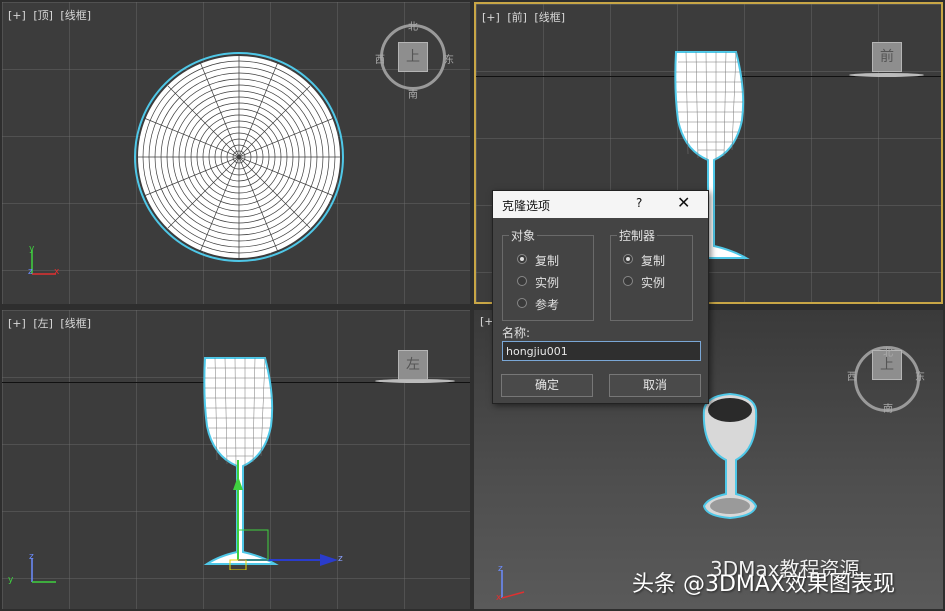 The width and height of the screenshot is (945, 611). I want to click on viewport-view-name: [前], so click(517, 17).